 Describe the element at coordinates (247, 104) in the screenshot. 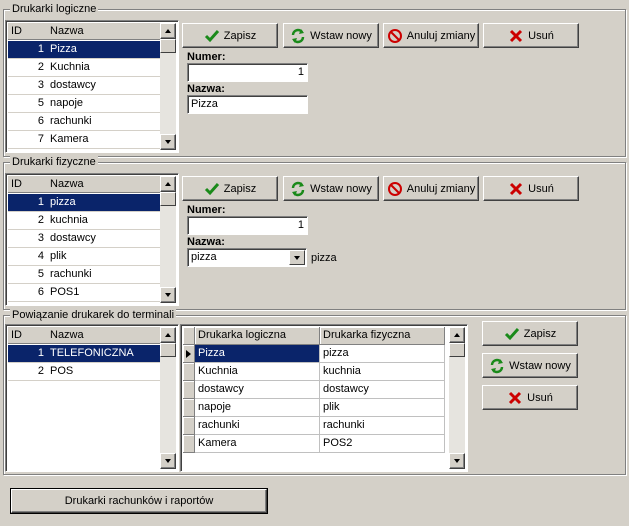

I see `nazwa-field: Pizza` at that location.